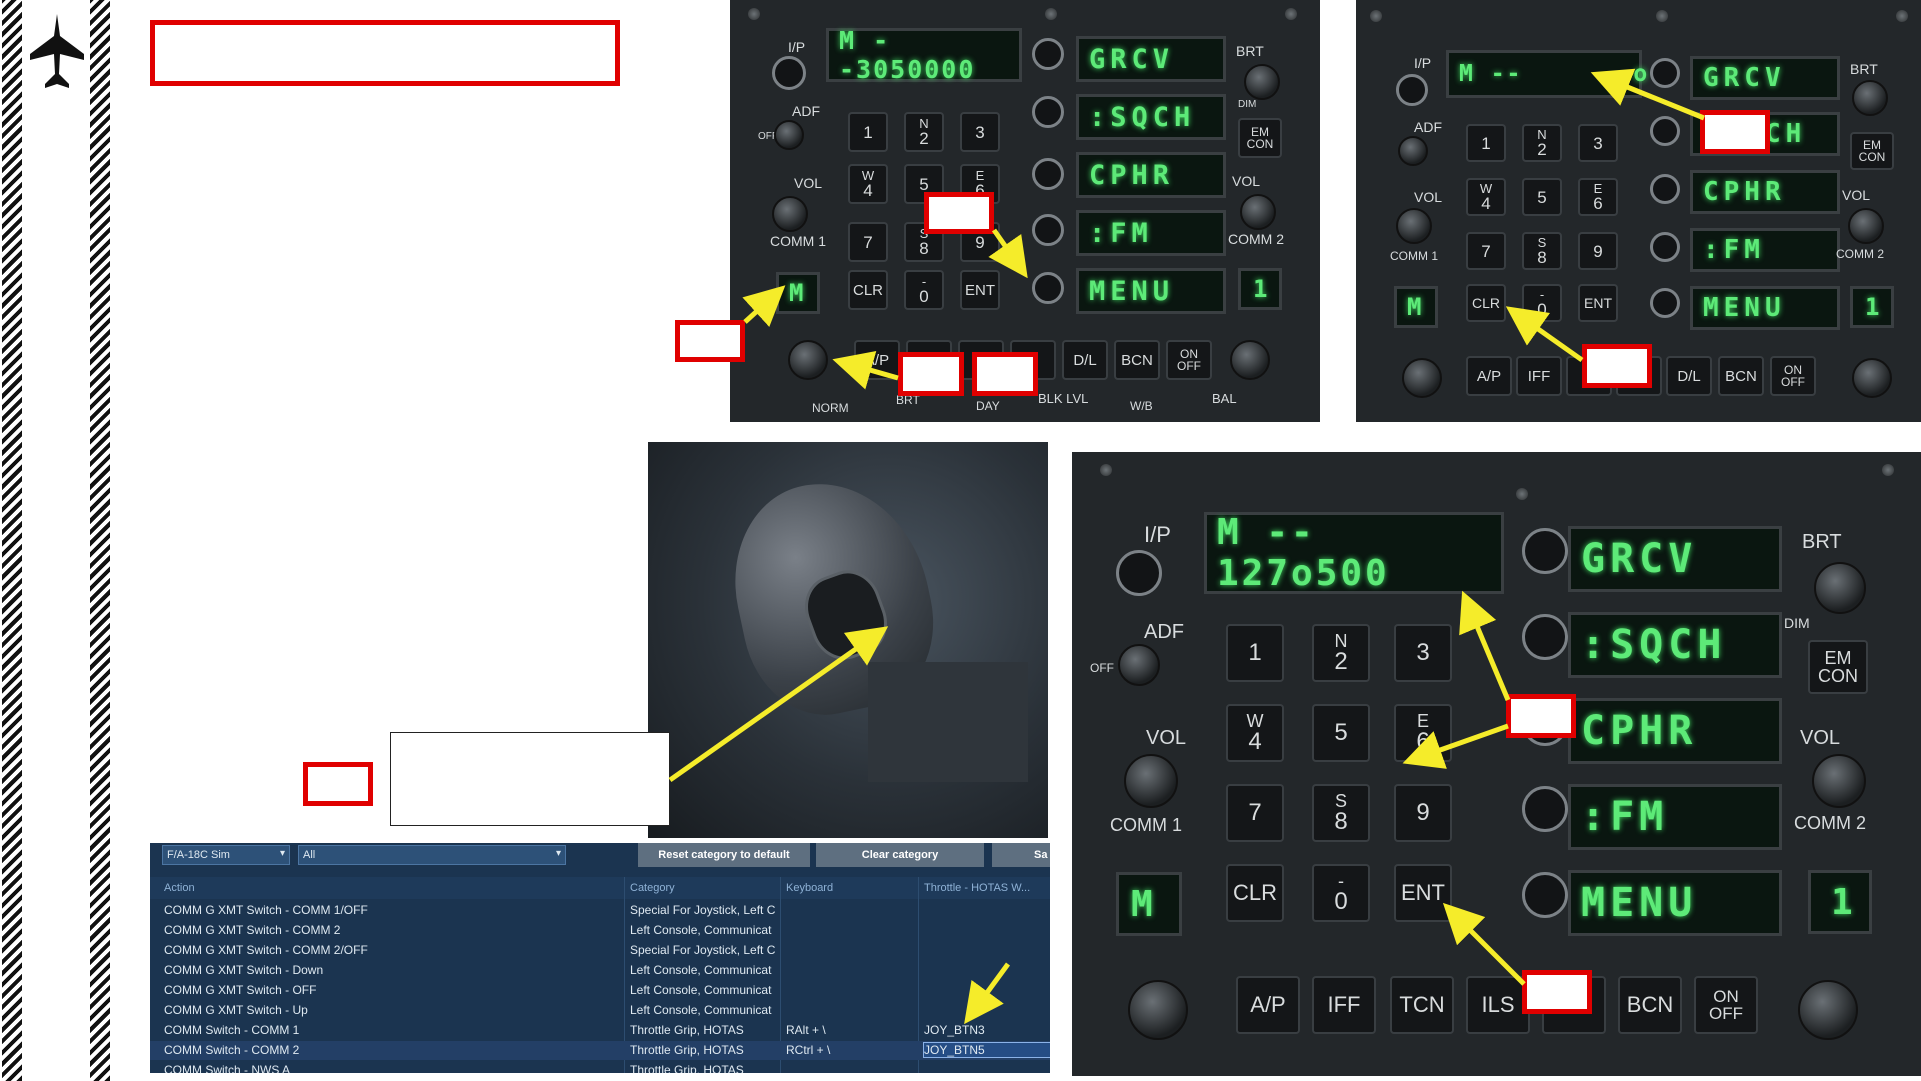 The image size is (1921, 1081). I want to click on arrow-scratchpad-large, so click(1485, 645).